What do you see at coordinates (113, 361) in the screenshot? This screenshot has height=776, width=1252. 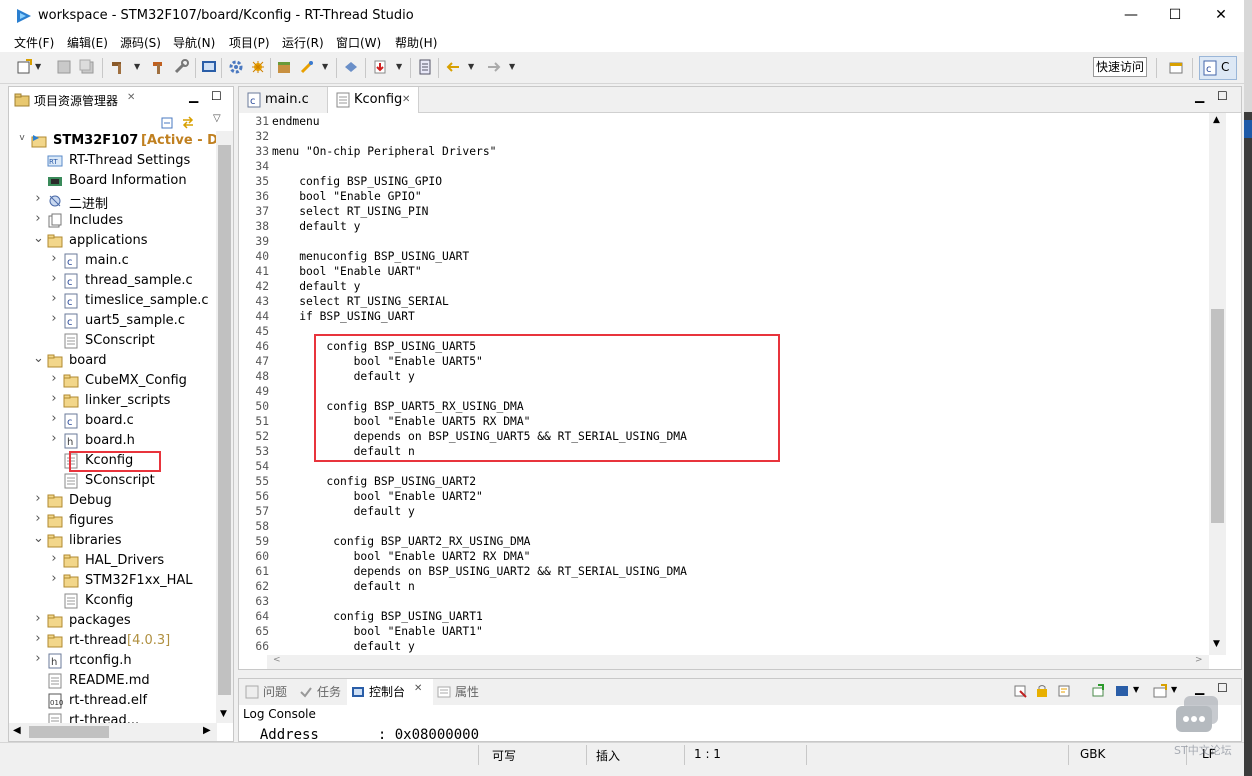 I see `tree-item: ⌄ board` at bounding box center [113, 361].